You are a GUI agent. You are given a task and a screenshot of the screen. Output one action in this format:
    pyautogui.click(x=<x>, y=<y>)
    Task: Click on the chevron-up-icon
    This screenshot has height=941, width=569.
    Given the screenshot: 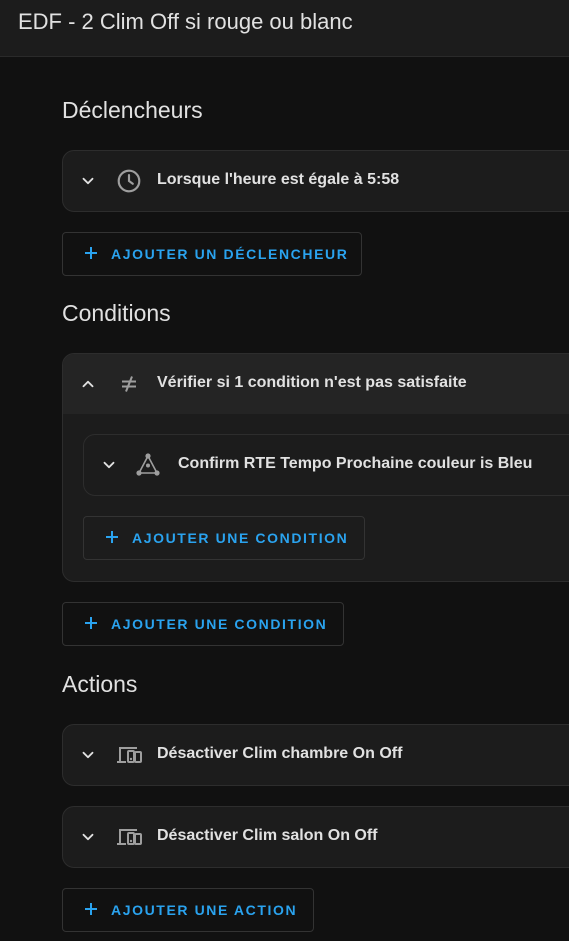 What is the action you would take?
    pyautogui.click(x=88, y=384)
    